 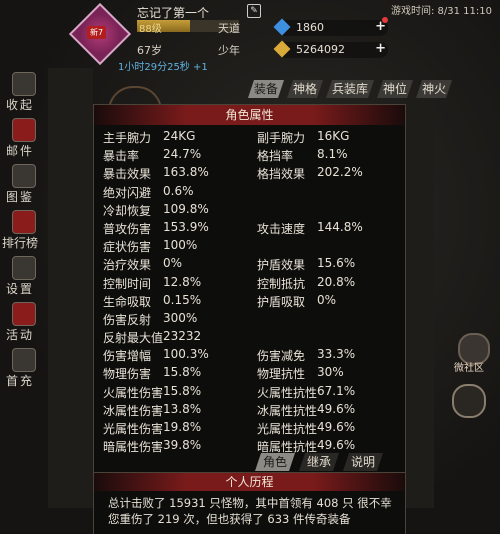 I want to click on attribute-name: 伤害减免, so click(x=281, y=356).